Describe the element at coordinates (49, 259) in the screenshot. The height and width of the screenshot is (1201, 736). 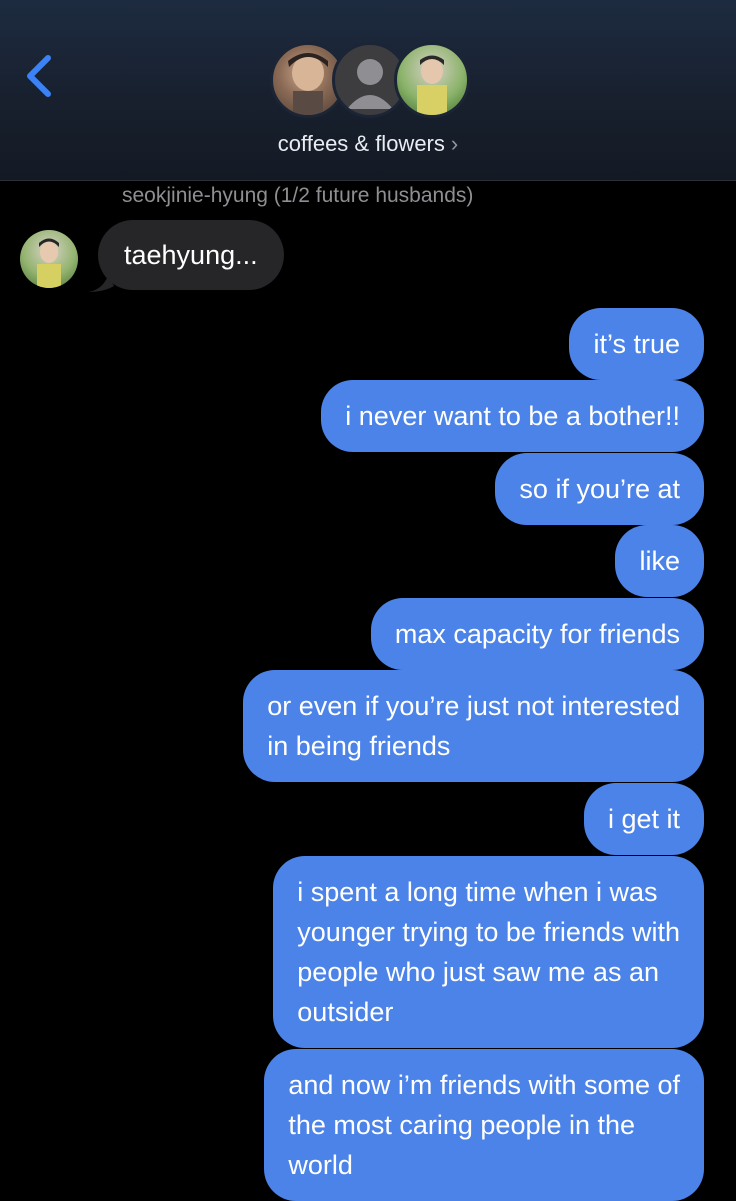
I see `sender-avatar` at that location.